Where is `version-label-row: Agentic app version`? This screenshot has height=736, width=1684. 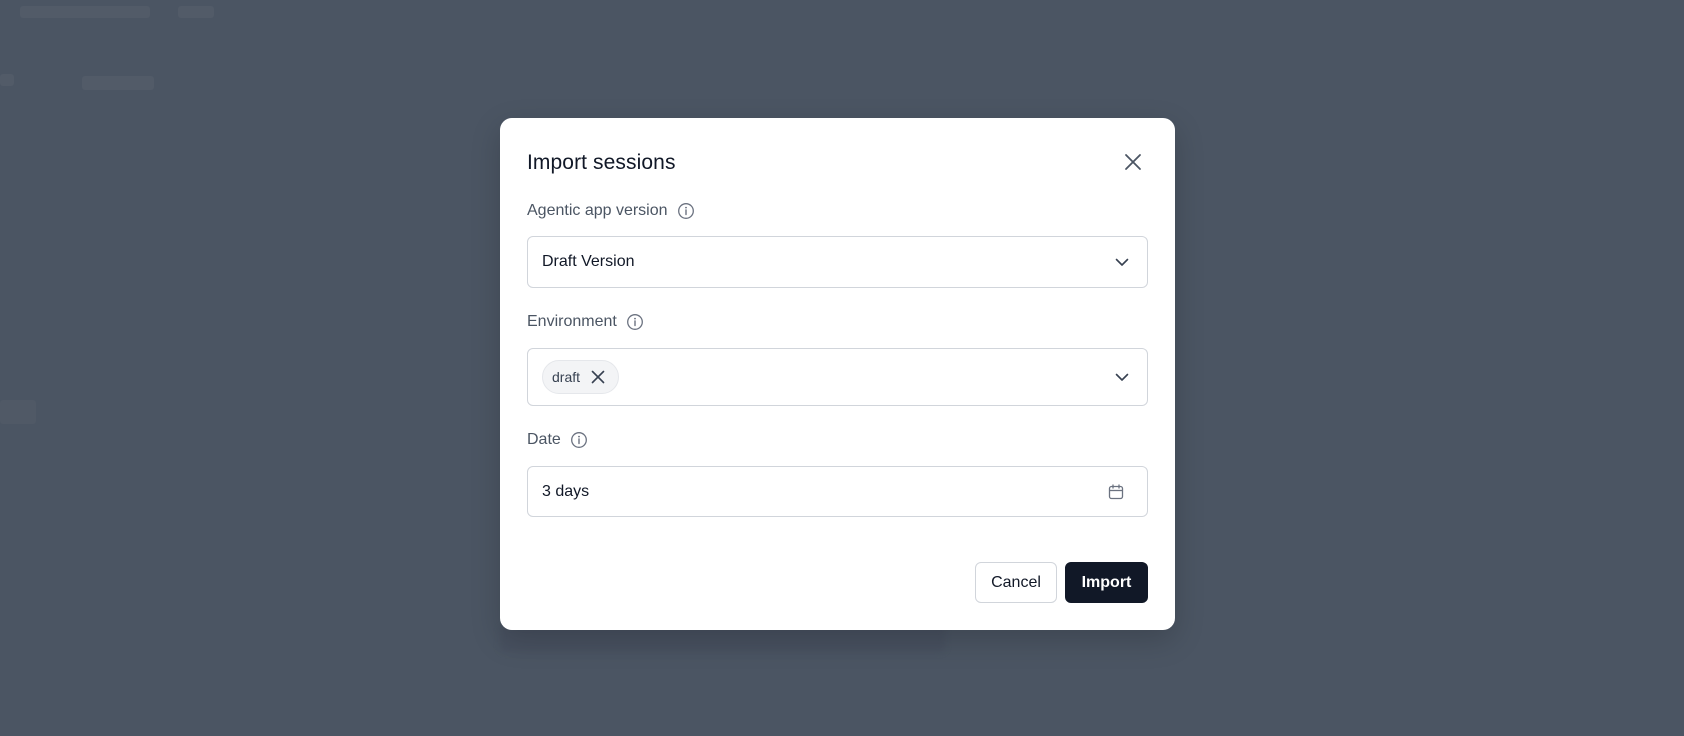
version-label-row: Agentic app version is located at coordinates (611, 211).